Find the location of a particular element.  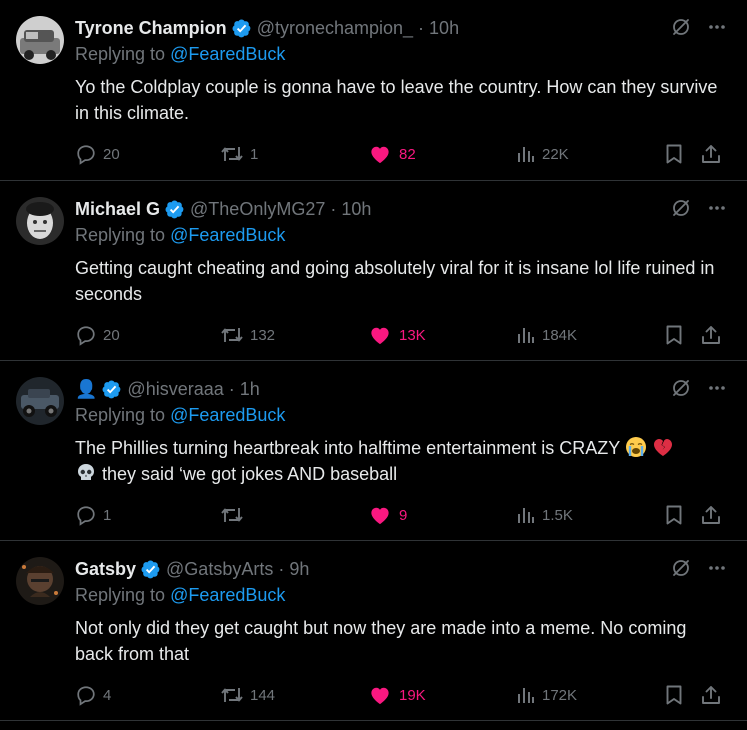

like-button: 19K is located at coordinates (397, 695).